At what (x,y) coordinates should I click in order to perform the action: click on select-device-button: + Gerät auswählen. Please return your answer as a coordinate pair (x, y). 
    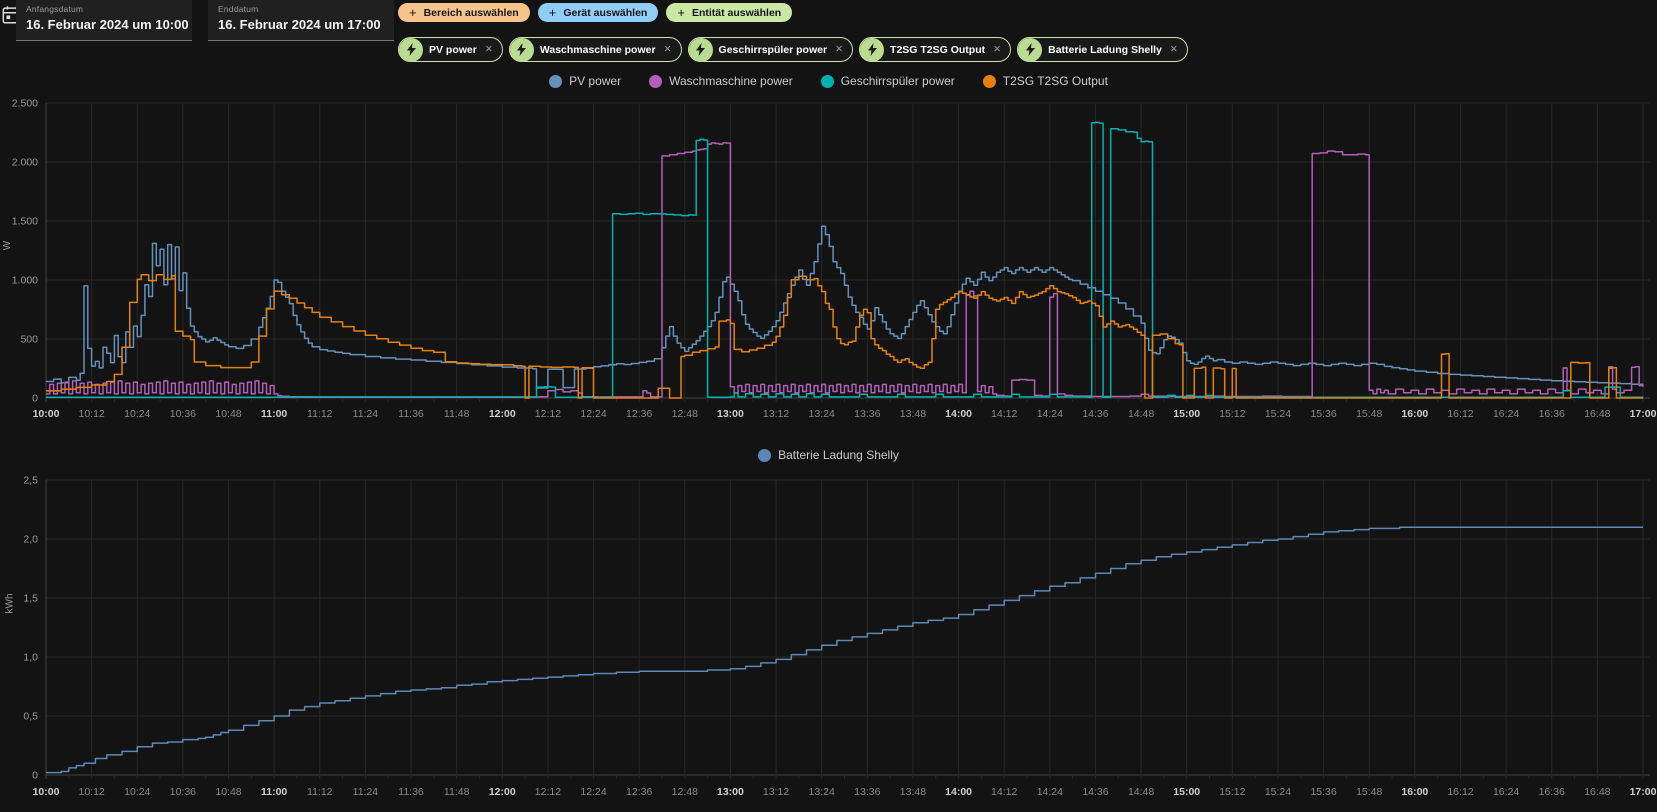
    Looking at the image, I should click on (598, 12).